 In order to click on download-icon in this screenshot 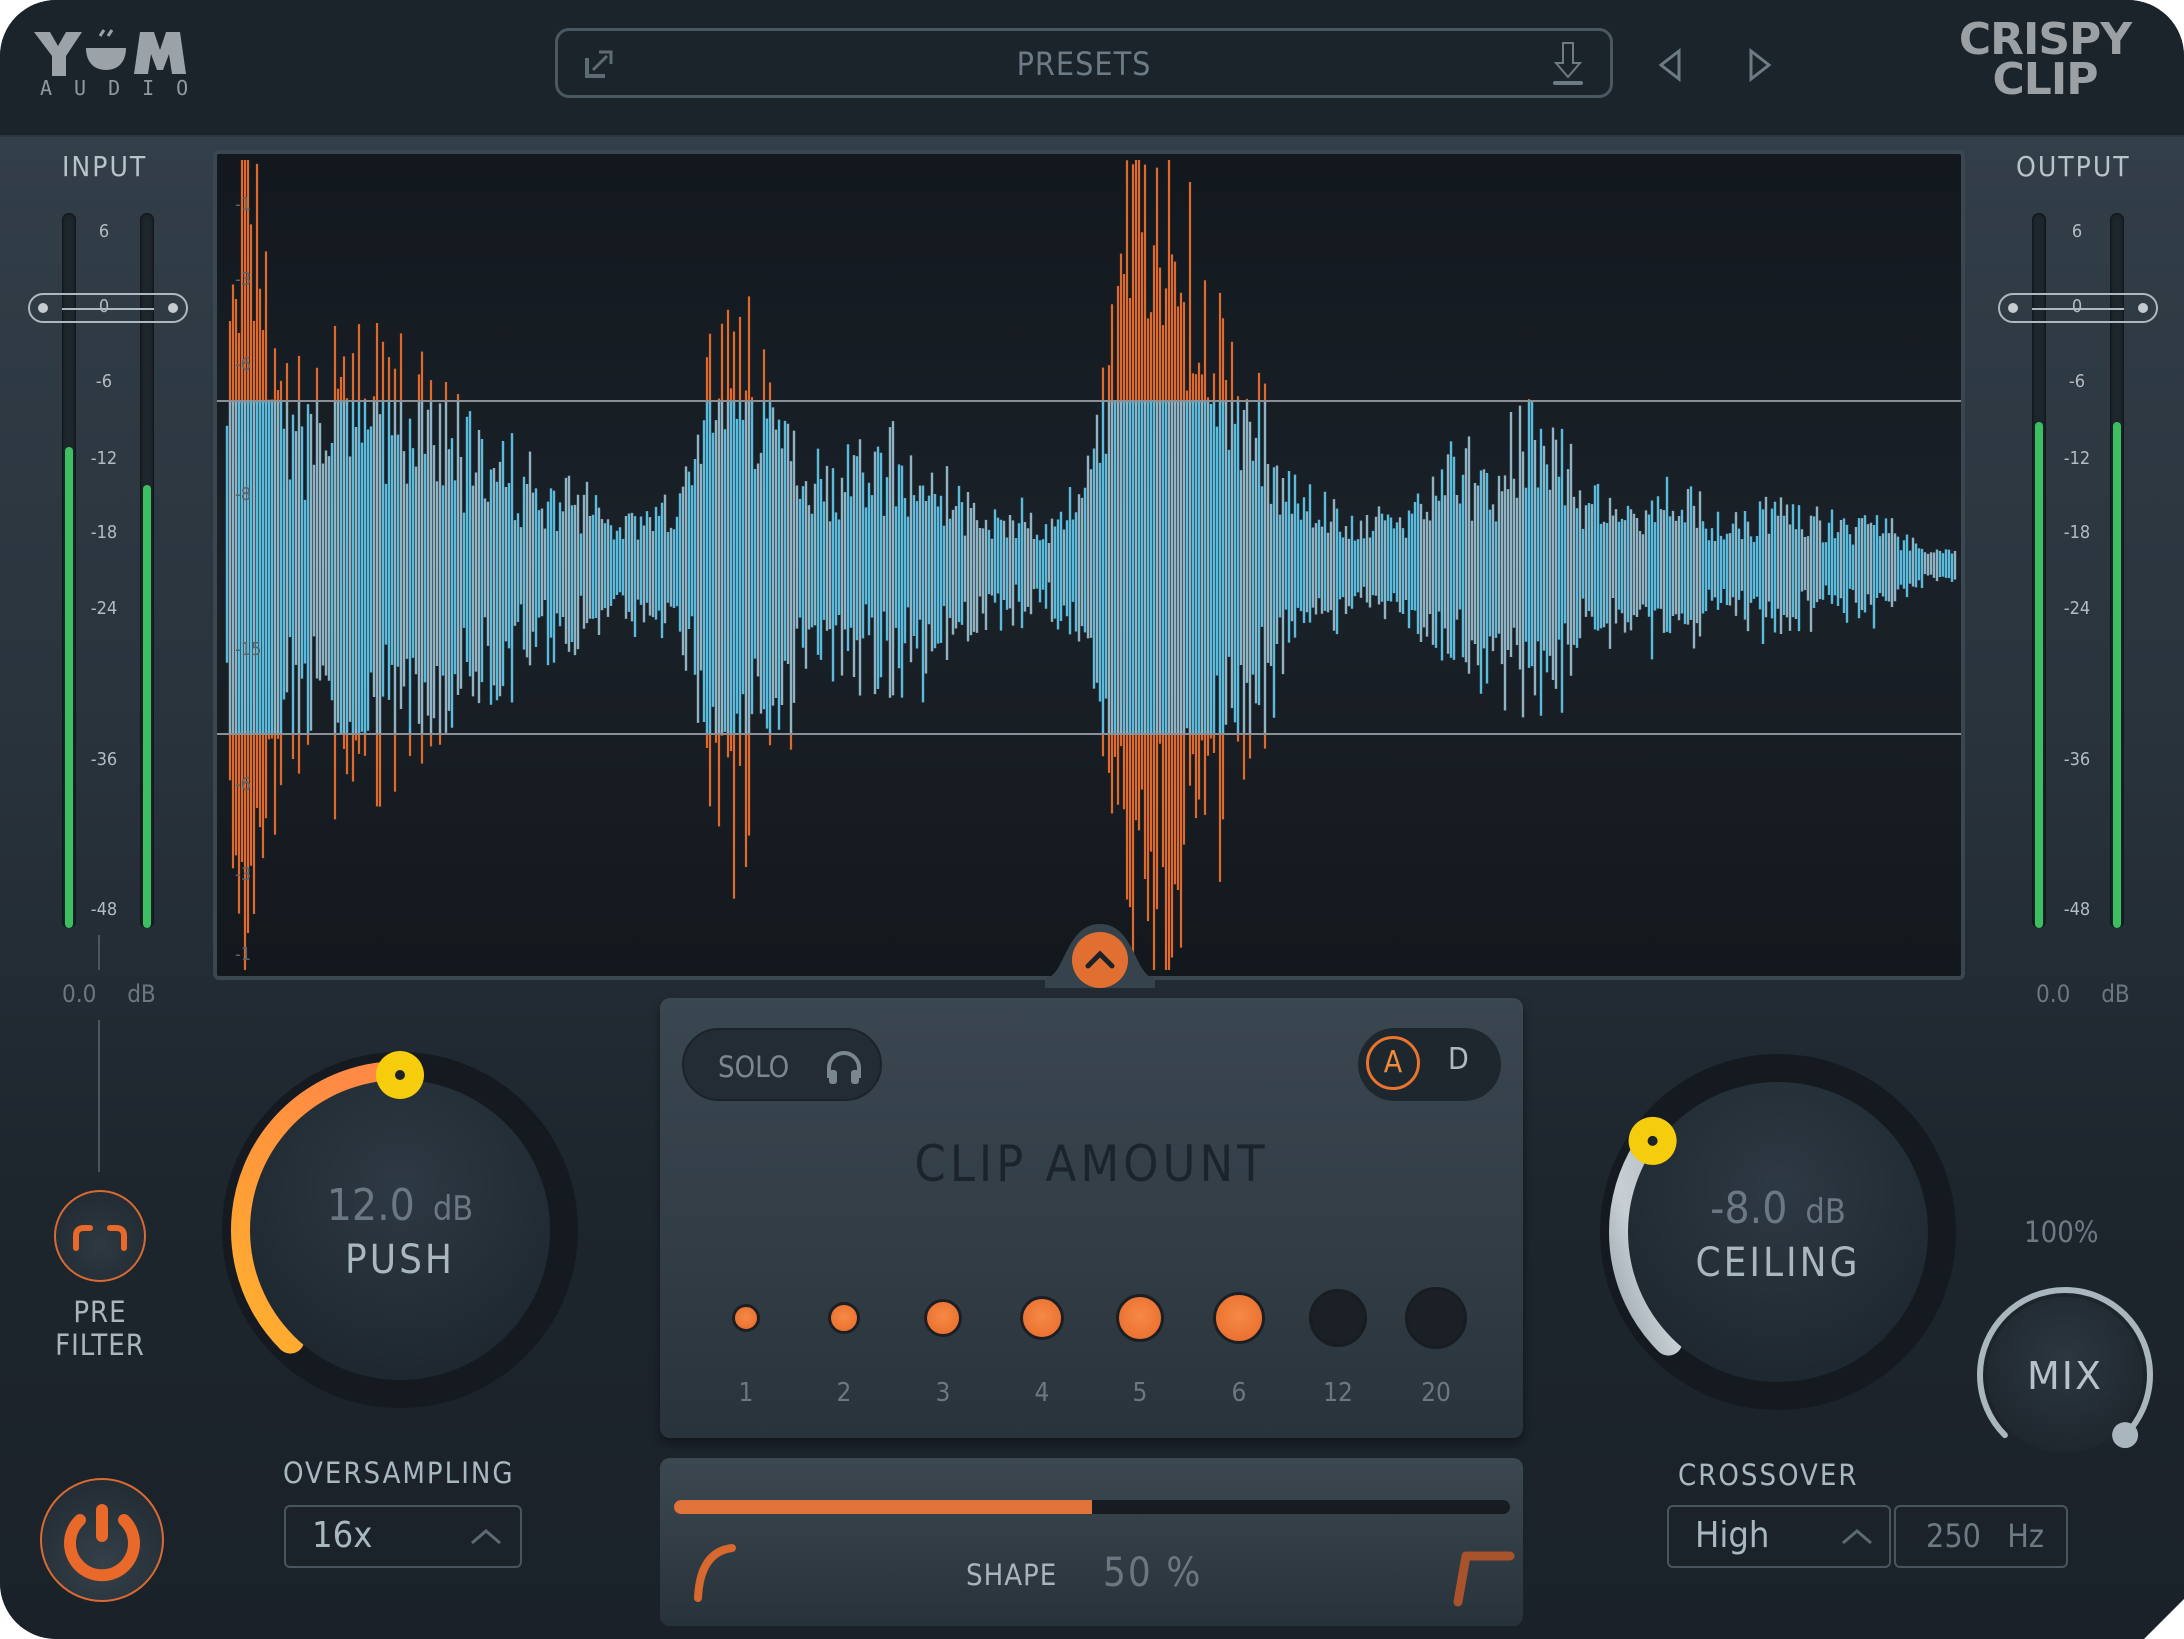, I will do `click(1568, 64)`.